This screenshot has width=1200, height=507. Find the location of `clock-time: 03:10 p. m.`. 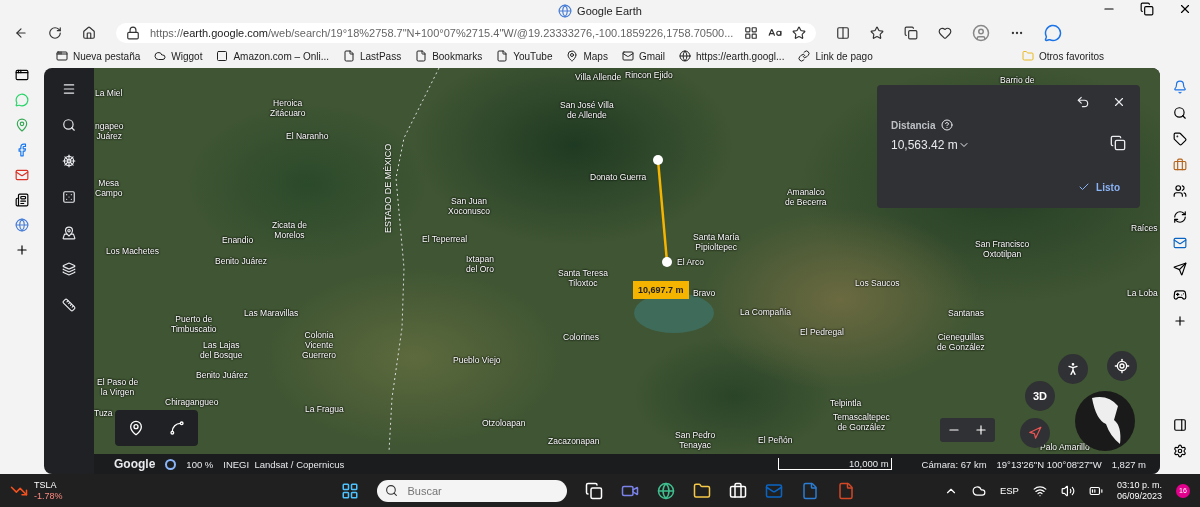

clock-time: 03:10 p. m. is located at coordinates (1139, 485).